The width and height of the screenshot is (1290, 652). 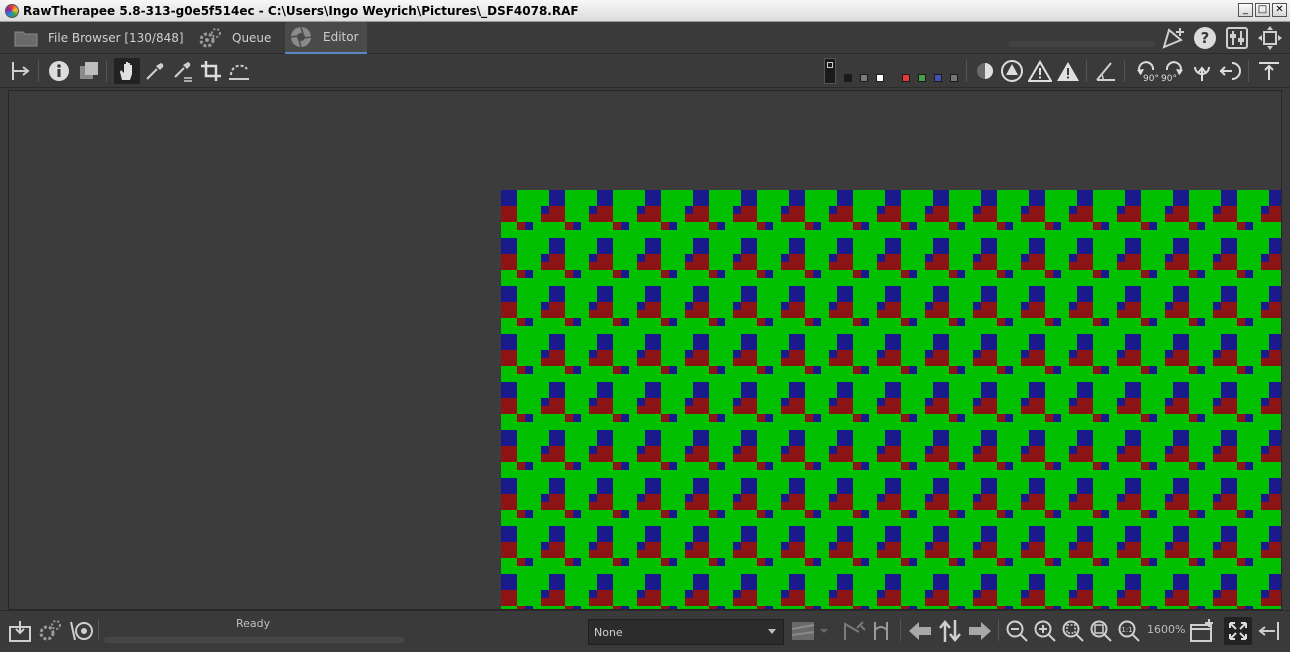 I want to click on channel-swatch-red, so click(x=906, y=78).